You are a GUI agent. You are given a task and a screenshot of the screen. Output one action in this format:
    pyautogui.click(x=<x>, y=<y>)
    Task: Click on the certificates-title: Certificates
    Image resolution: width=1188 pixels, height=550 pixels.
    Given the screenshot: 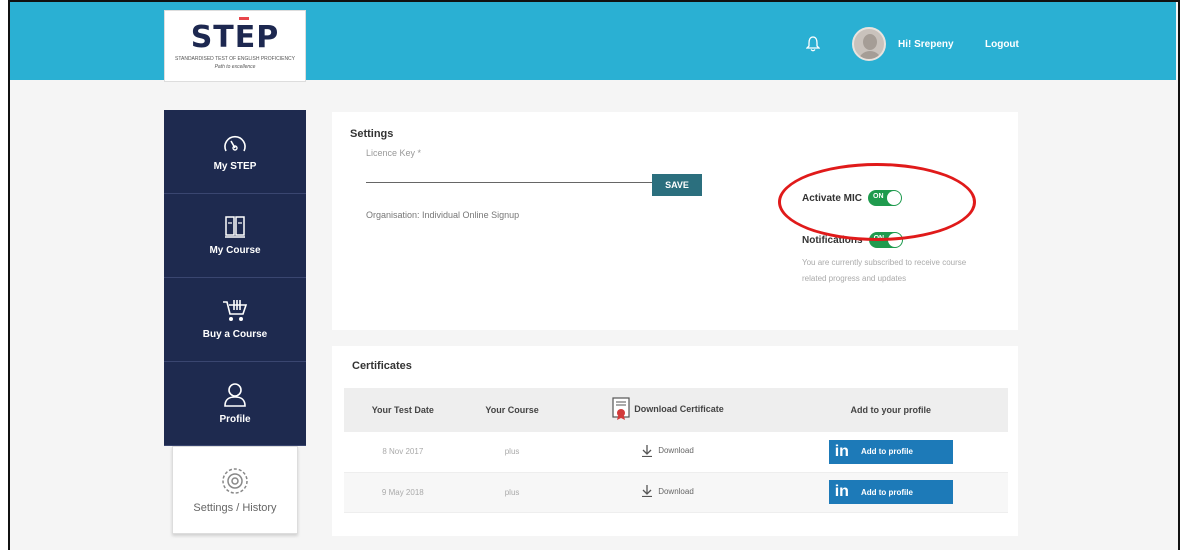 What is the action you would take?
    pyautogui.click(x=382, y=366)
    